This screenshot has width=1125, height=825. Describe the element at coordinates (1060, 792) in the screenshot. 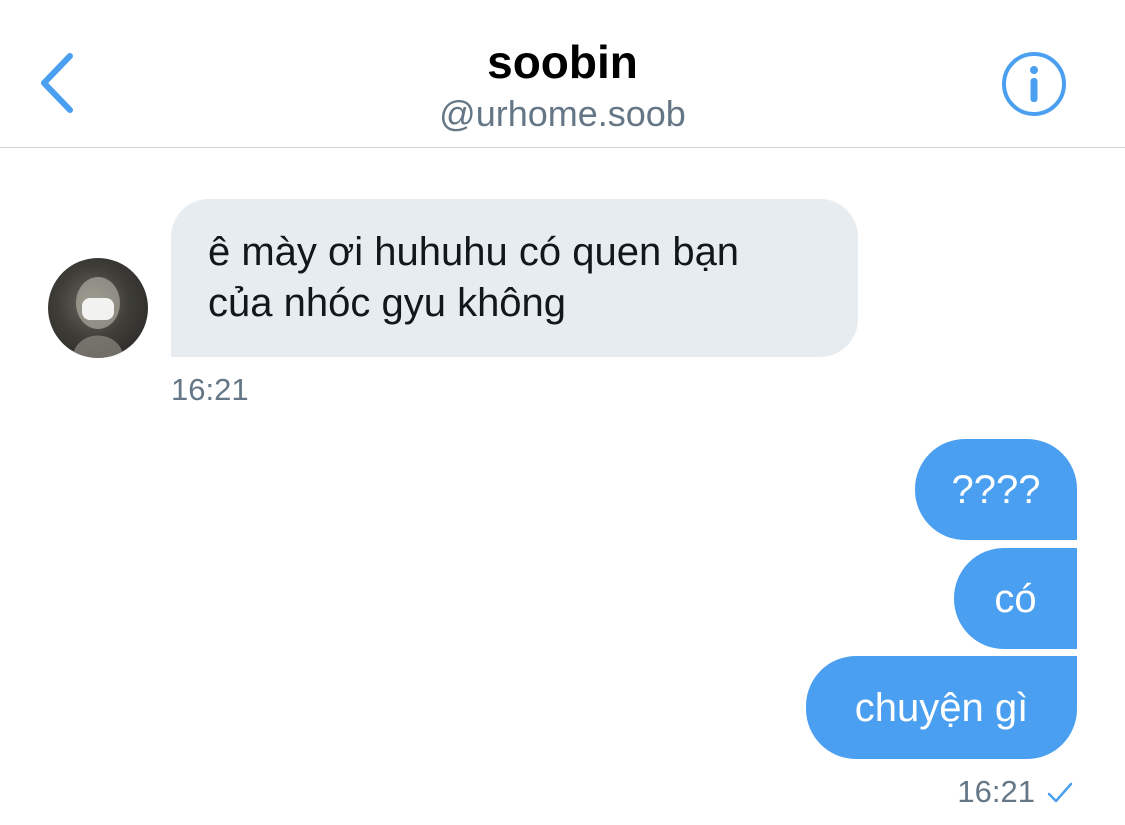

I see `checkmark-icon` at that location.